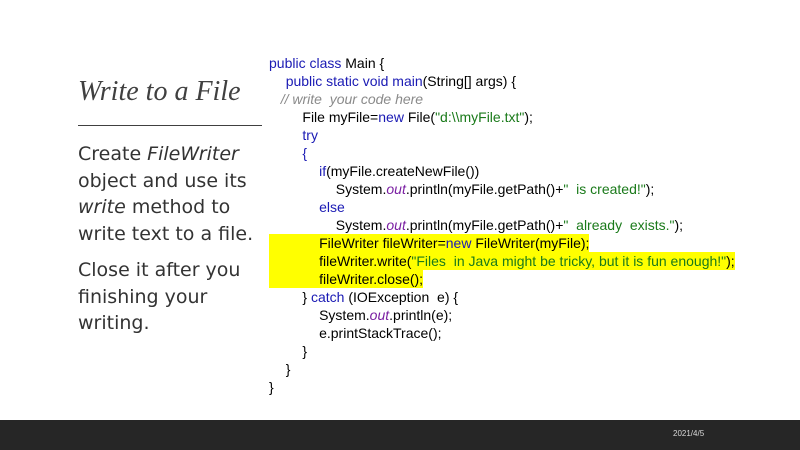 Image resolution: width=800 pixels, height=450 pixels. I want to click on code-line: public static void main(String[] args) {, so click(502, 81).